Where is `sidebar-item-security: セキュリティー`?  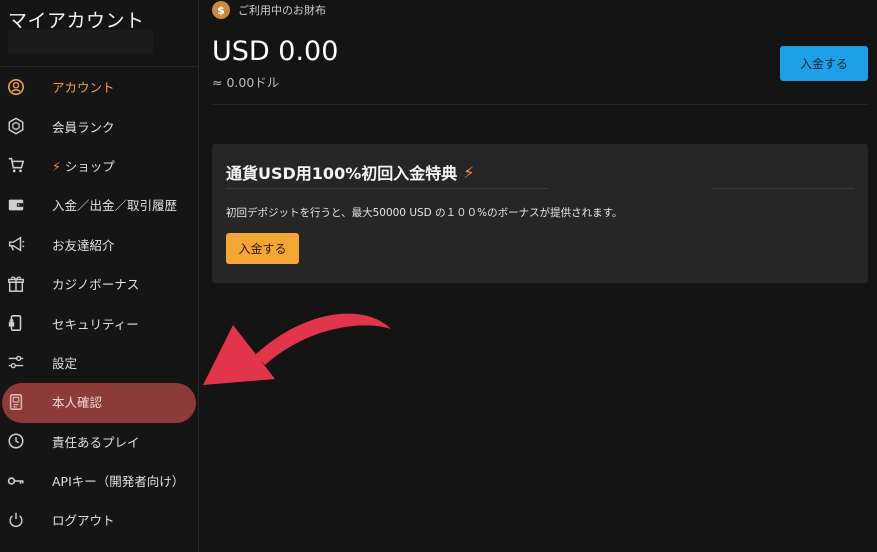 sidebar-item-security: セキュリティー is located at coordinates (99, 322).